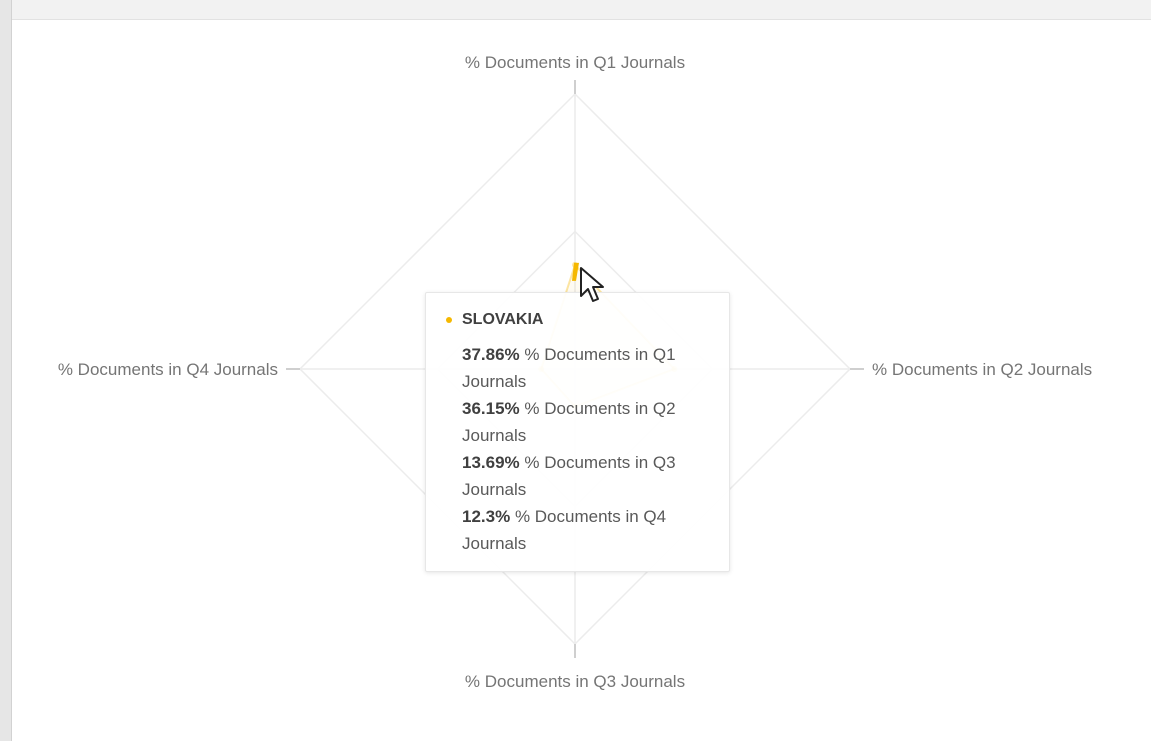 Image resolution: width=1151 pixels, height=741 pixels. I want to click on tooltip-title: SLOVAKIA, so click(503, 319).